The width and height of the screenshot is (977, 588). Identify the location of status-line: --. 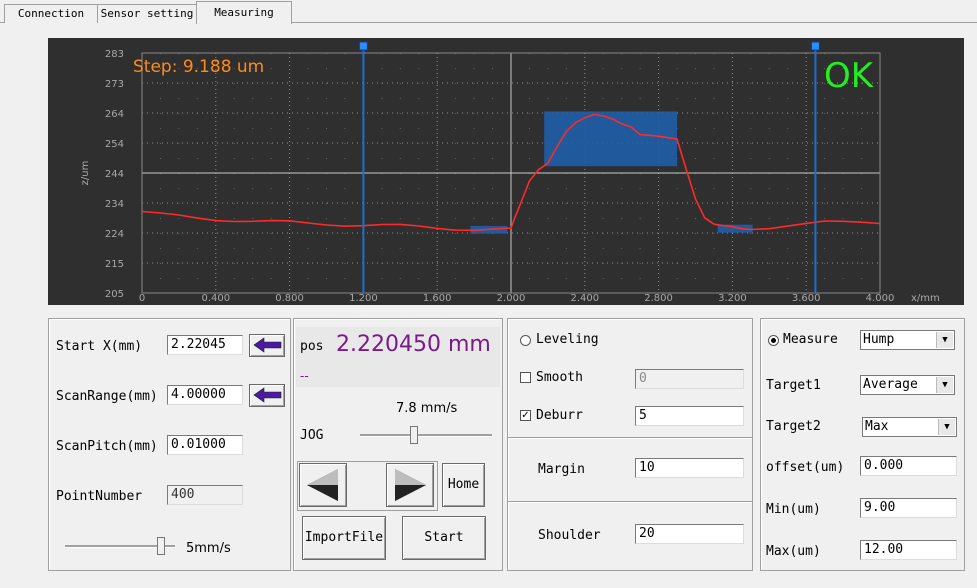
(304, 376).